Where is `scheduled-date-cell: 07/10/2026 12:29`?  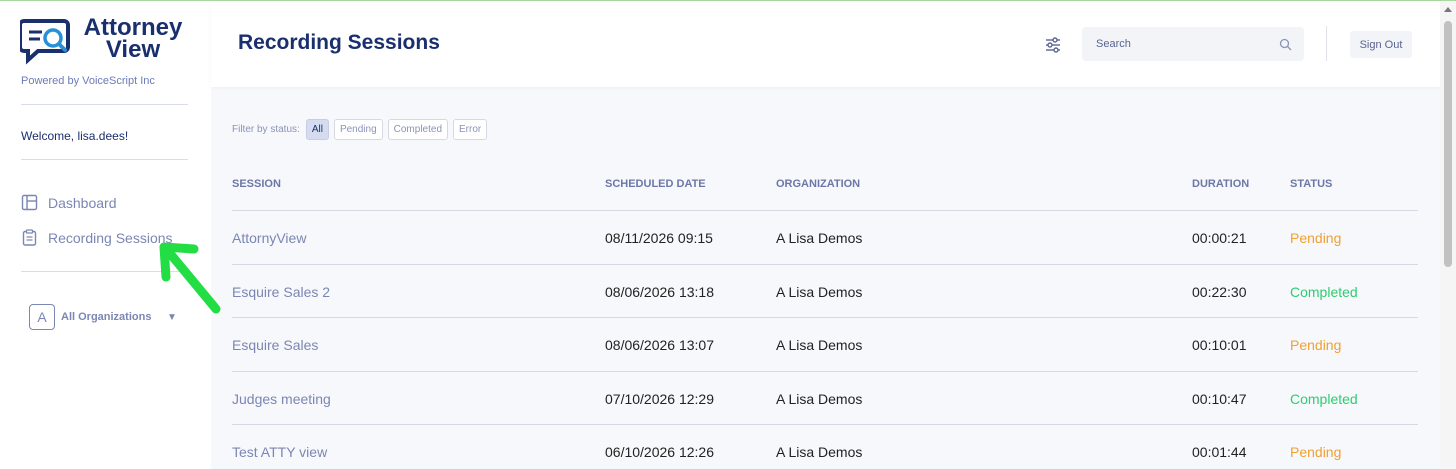
scheduled-date-cell: 07/10/2026 12:29 is located at coordinates (659, 398).